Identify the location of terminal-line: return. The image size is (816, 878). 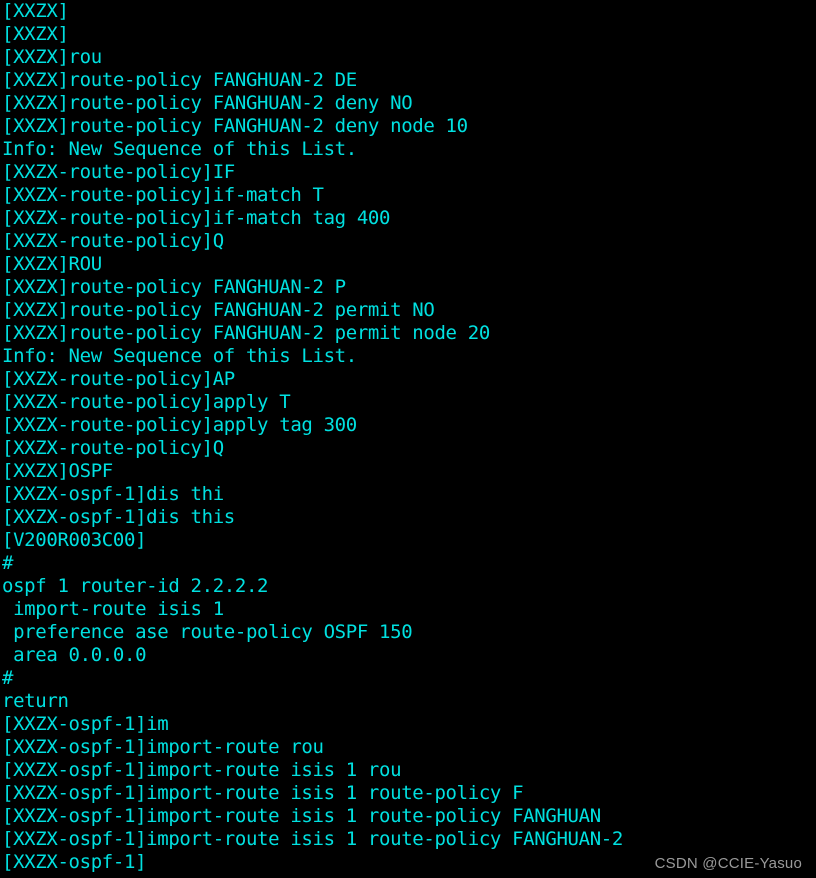
(35, 701).